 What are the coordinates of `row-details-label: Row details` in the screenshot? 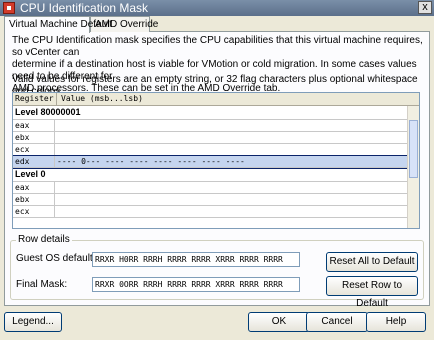 It's located at (44, 239).